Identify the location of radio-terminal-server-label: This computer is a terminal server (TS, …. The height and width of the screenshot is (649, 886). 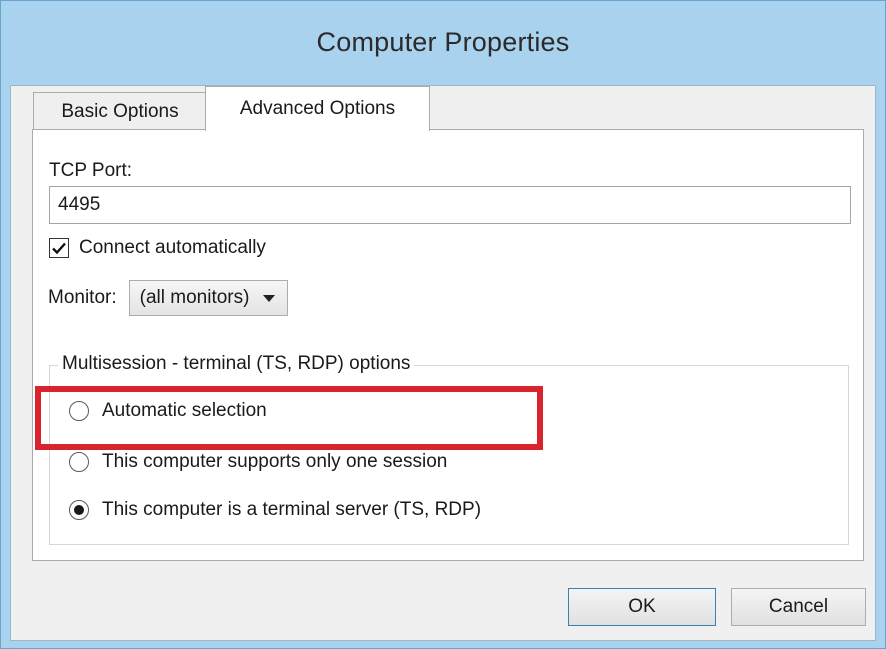
(292, 509).